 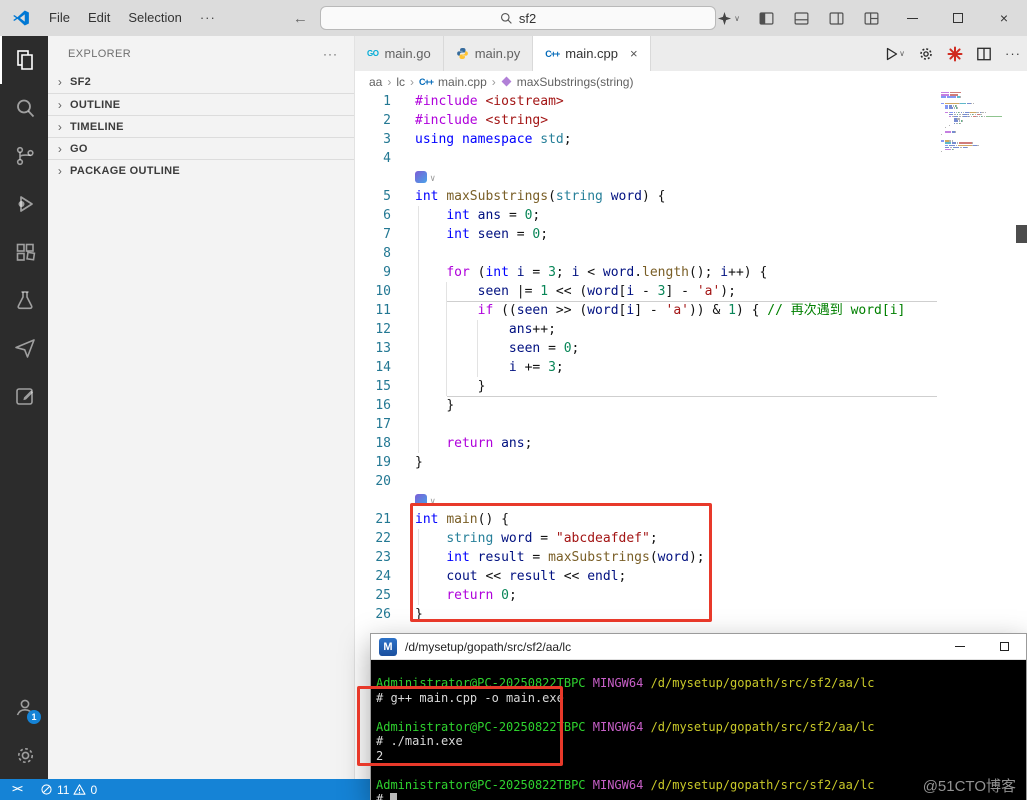 What do you see at coordinates (373, 576) in the screenshot?
I see `line-number: 24` at bounding box center [373, 576].